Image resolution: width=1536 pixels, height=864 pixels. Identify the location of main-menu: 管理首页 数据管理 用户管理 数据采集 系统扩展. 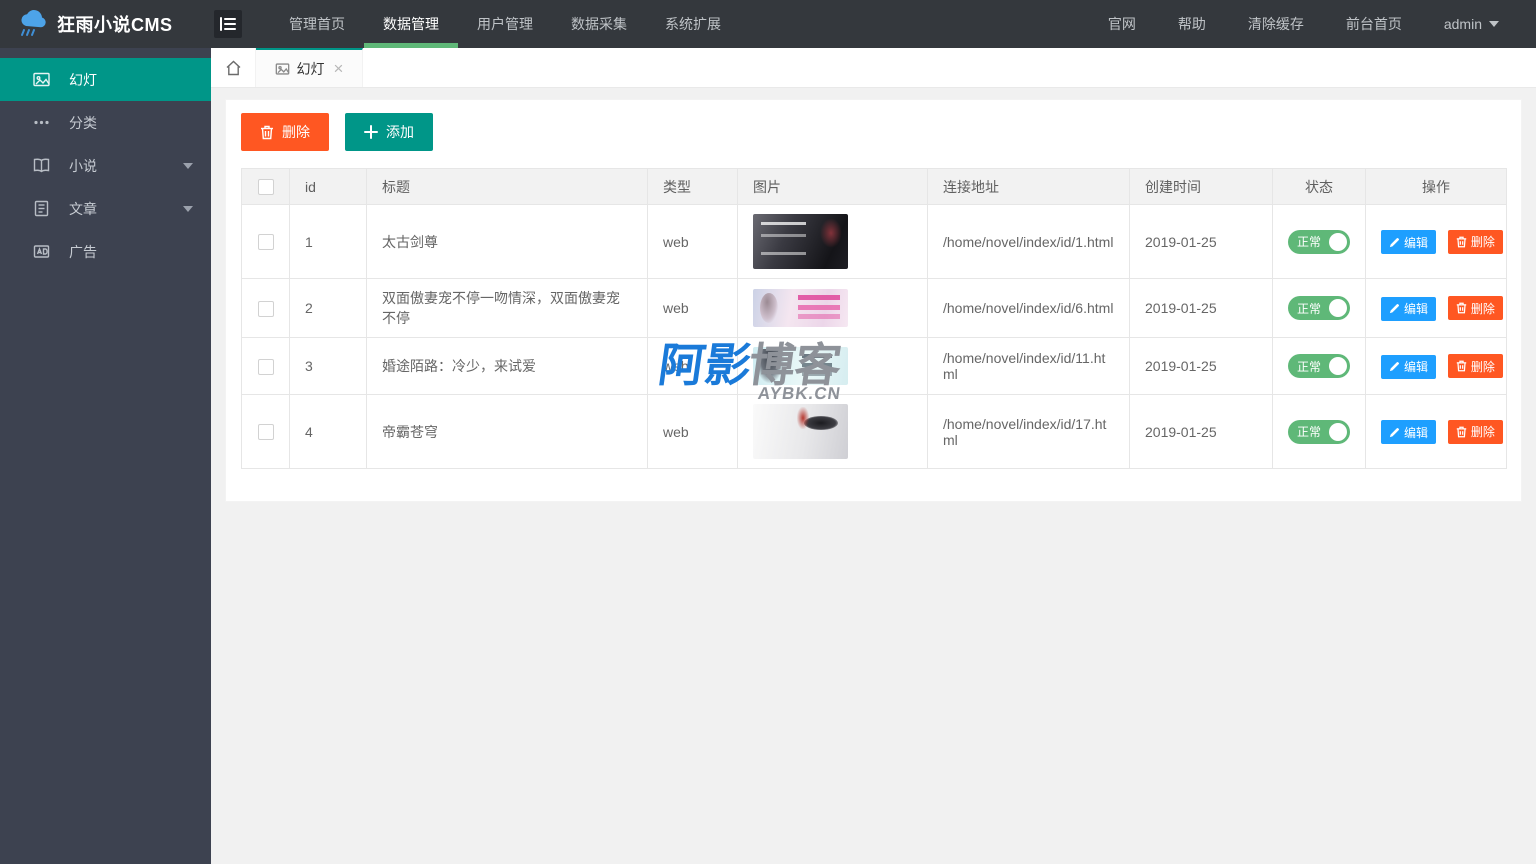
(505, 24).